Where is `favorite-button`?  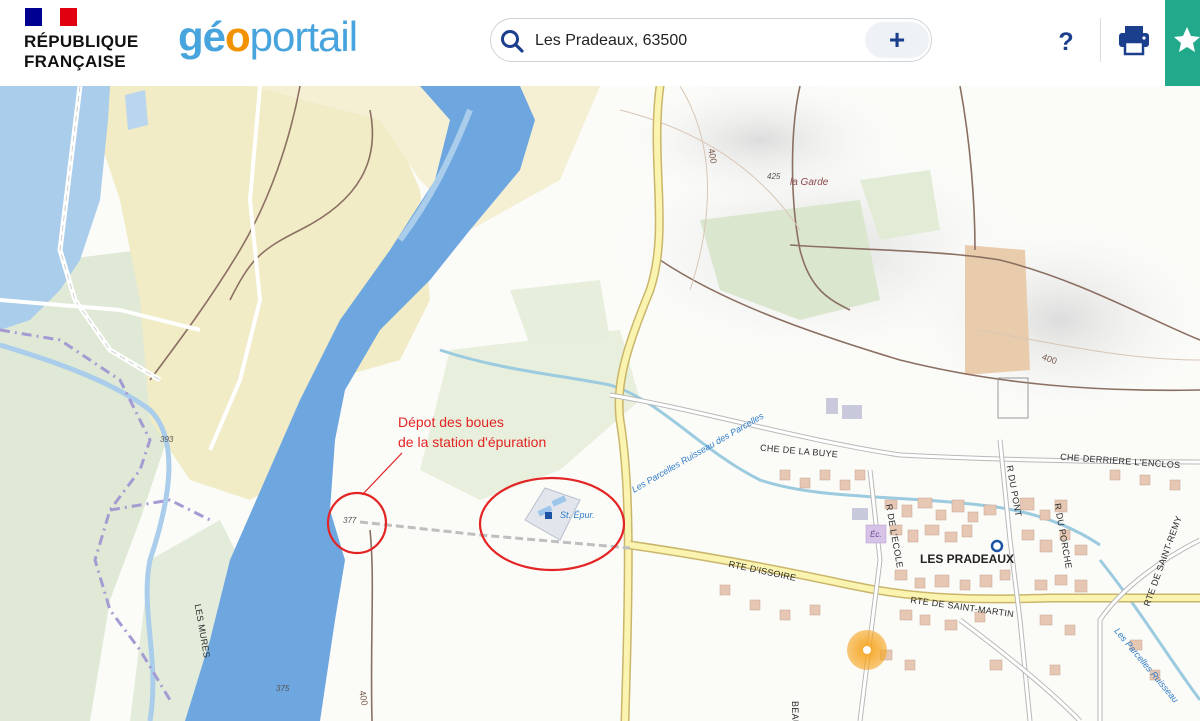
favorite-button is located at coordinates (1182, 43).